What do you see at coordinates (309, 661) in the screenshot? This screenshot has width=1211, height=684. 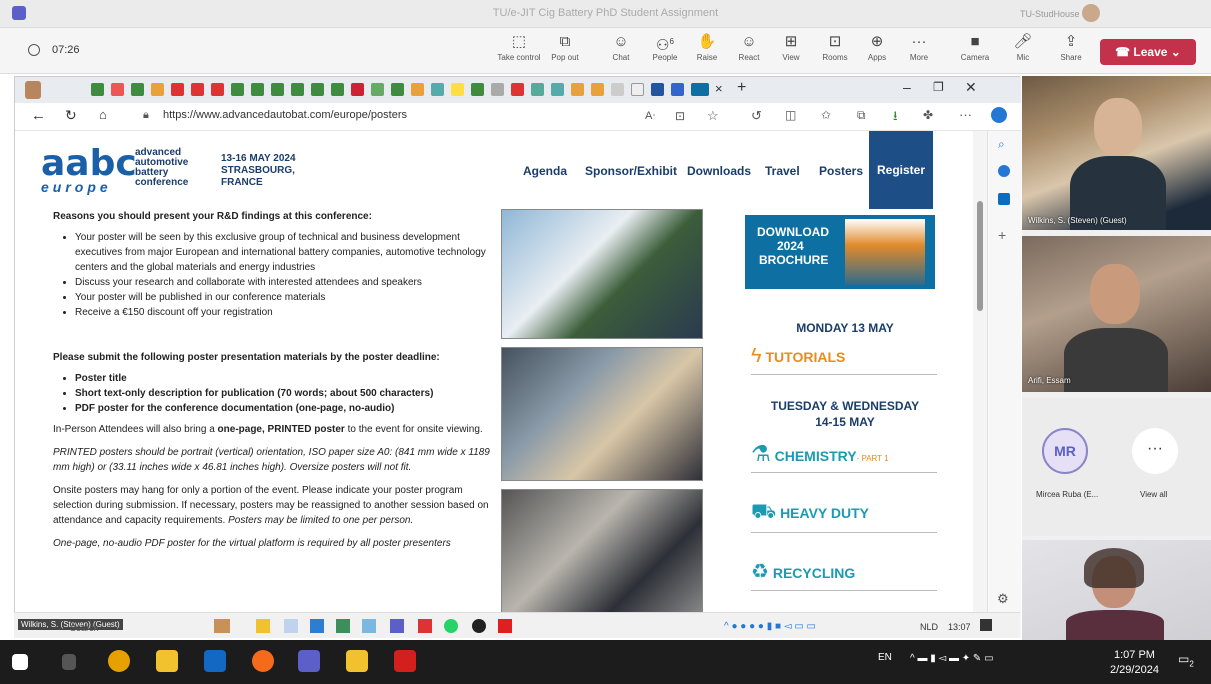 I see `teams-icon` at bounding box center [309, 661].